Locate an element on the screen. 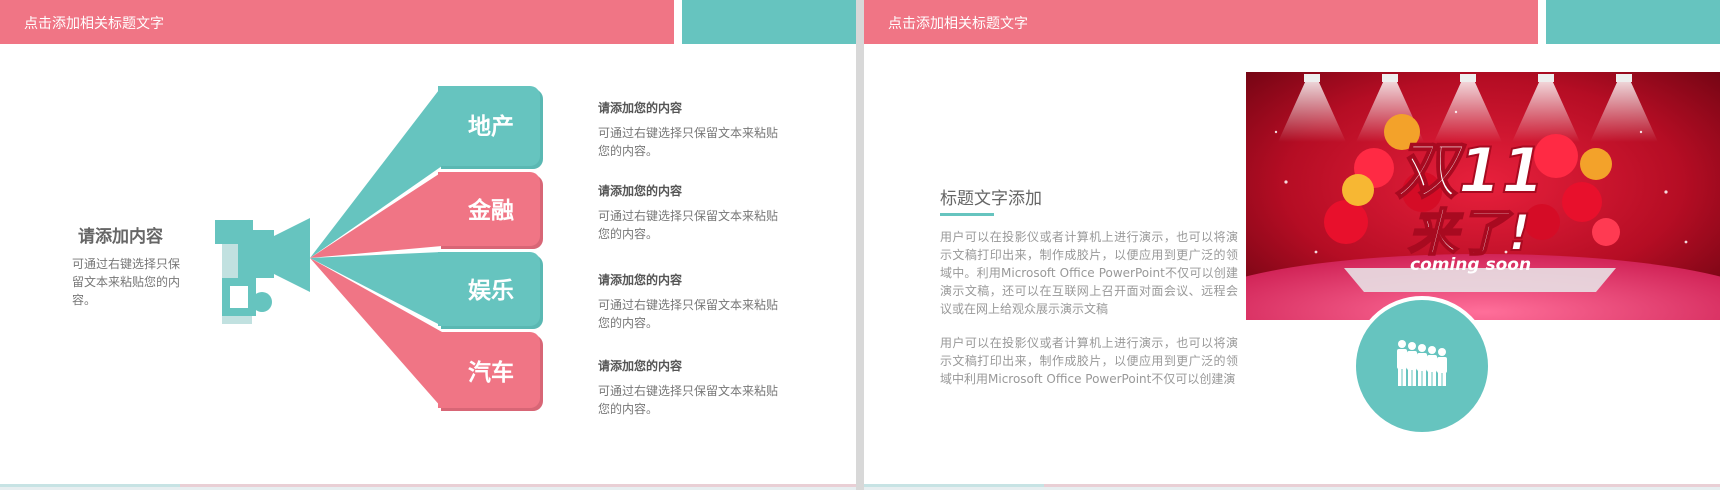 The width and height of the screenshot is (1720, 490). title-underline is located at coordinates (967, 214).